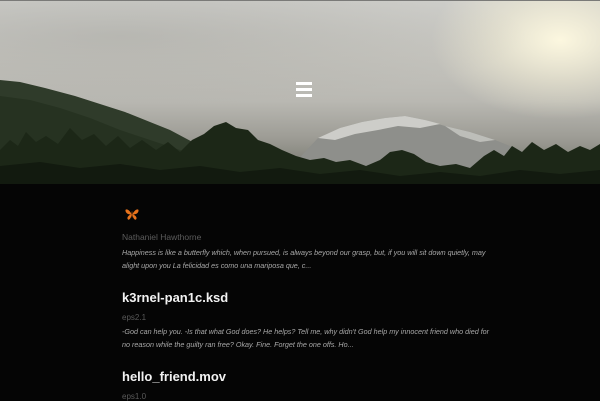 The image size is (600, 401). I want to click on butterfly-icon, so click(132, 214).